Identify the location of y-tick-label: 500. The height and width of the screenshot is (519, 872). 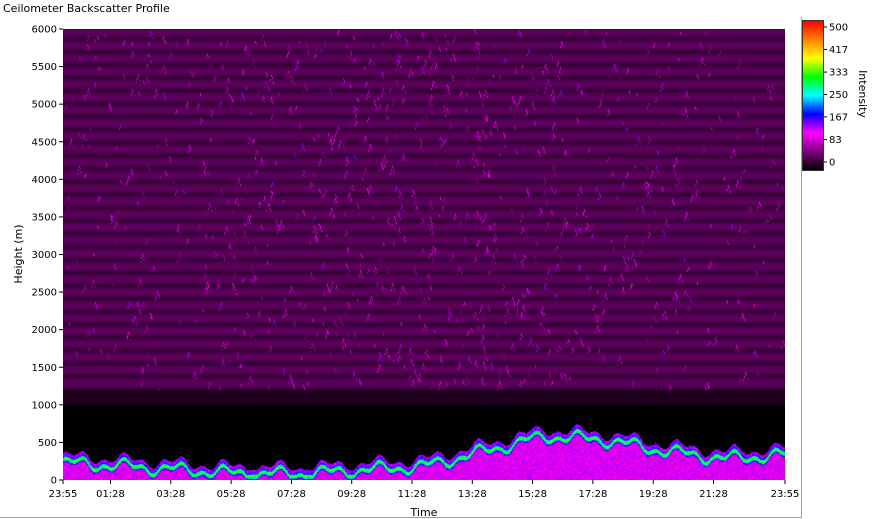
(47, 443).